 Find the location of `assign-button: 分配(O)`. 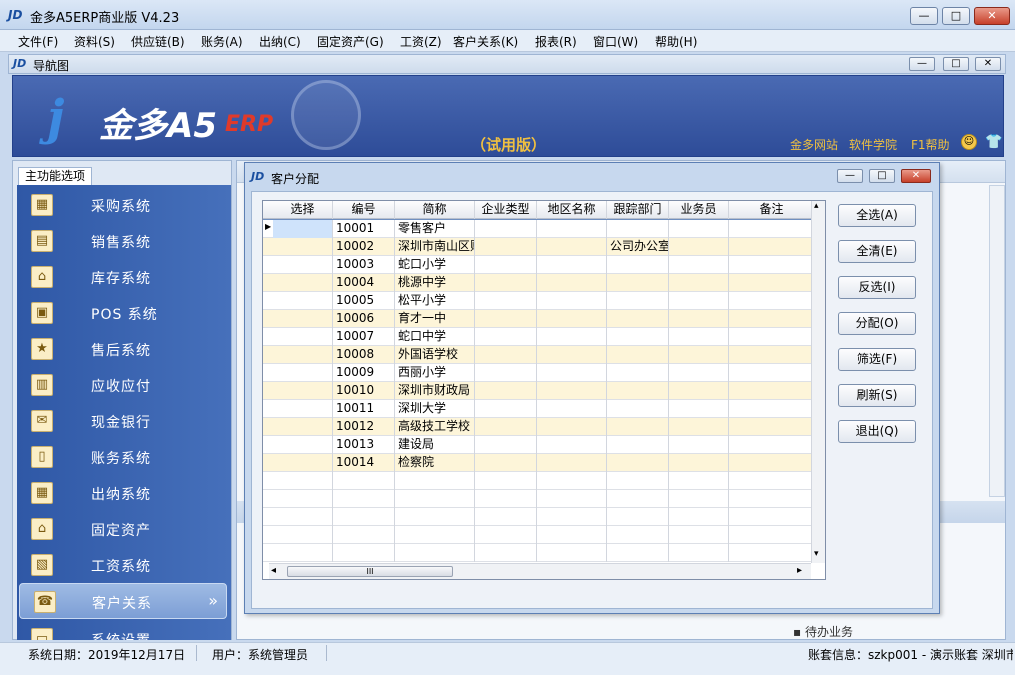

assign-button: 分配(O) is located at coordinates (877, 323).